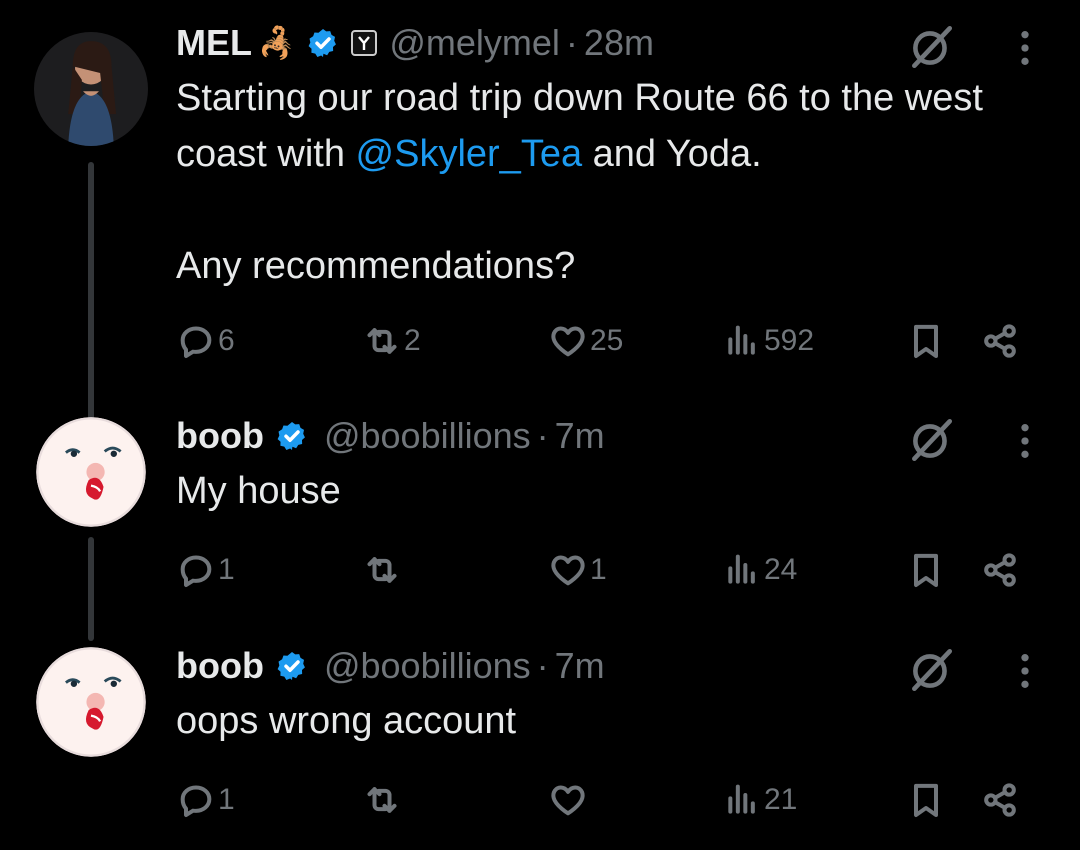  Describe the element at coordinates (258, 491) in the screenshot. I see `tweet-text: My house` at that location.